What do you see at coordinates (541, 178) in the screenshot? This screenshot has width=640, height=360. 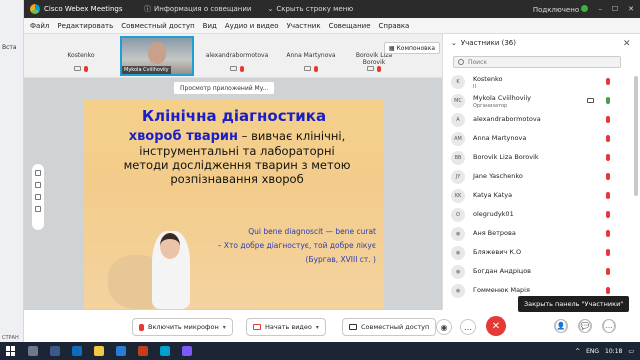 I see `participant-row: JY Jane Yaschenko` at bounding box center [541, 178].